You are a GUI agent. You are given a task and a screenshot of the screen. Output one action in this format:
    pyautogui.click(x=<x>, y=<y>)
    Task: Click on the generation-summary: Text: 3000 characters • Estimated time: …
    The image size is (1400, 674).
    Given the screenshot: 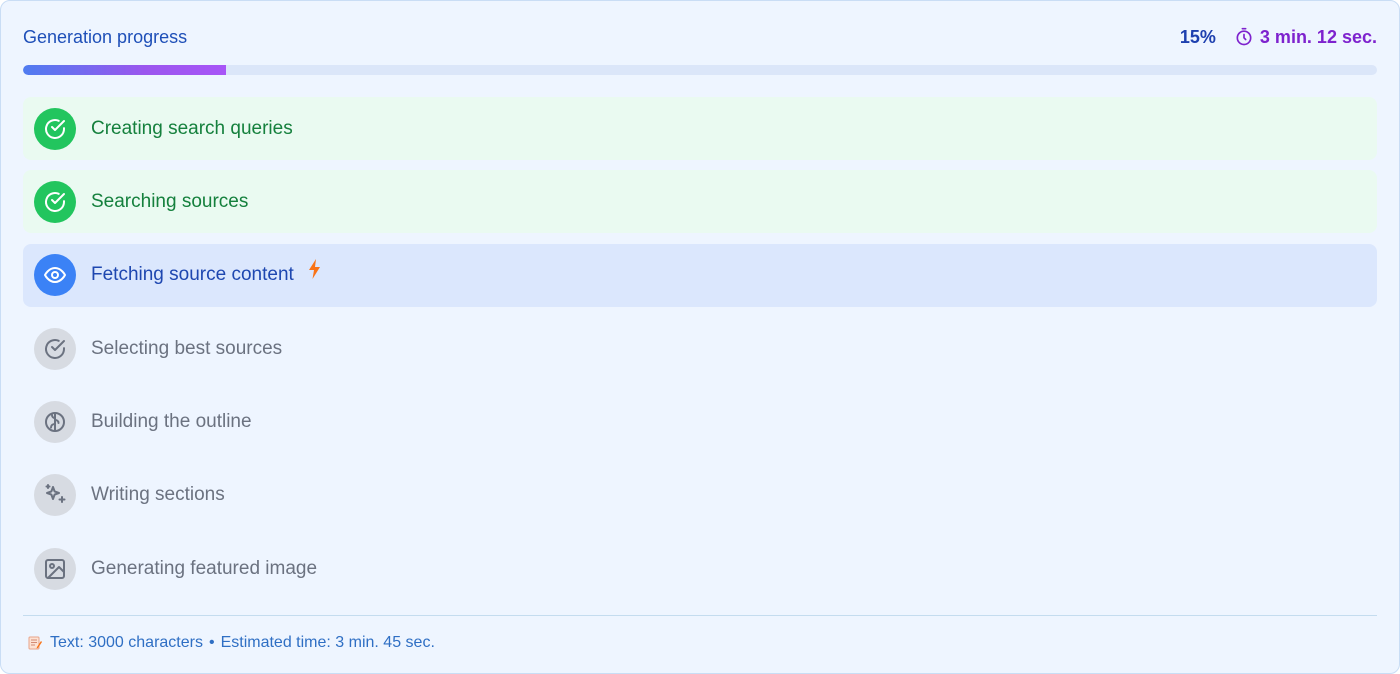 What is the action you would take?
    pyautogui.click(x=231, y=643)
    